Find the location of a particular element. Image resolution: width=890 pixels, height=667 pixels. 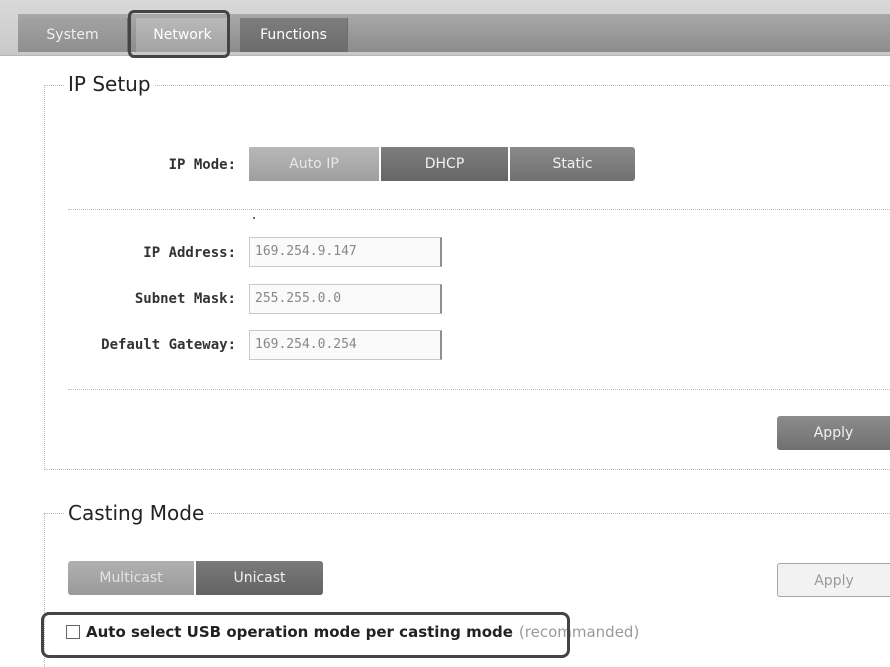

ip-address-label: IP Address: is located at coordinates (189, 253).